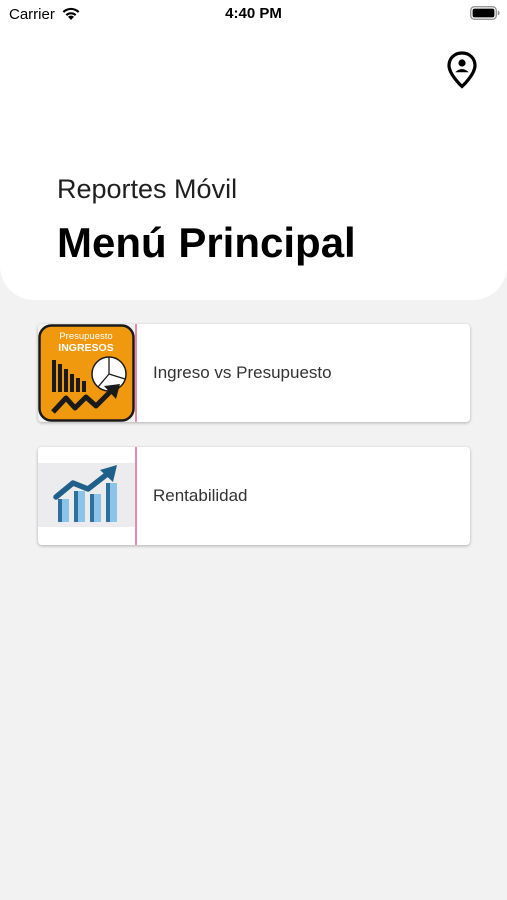 The image size is (507, 900). I want to click on status-time: 4:40 PM, so click(253, 13).